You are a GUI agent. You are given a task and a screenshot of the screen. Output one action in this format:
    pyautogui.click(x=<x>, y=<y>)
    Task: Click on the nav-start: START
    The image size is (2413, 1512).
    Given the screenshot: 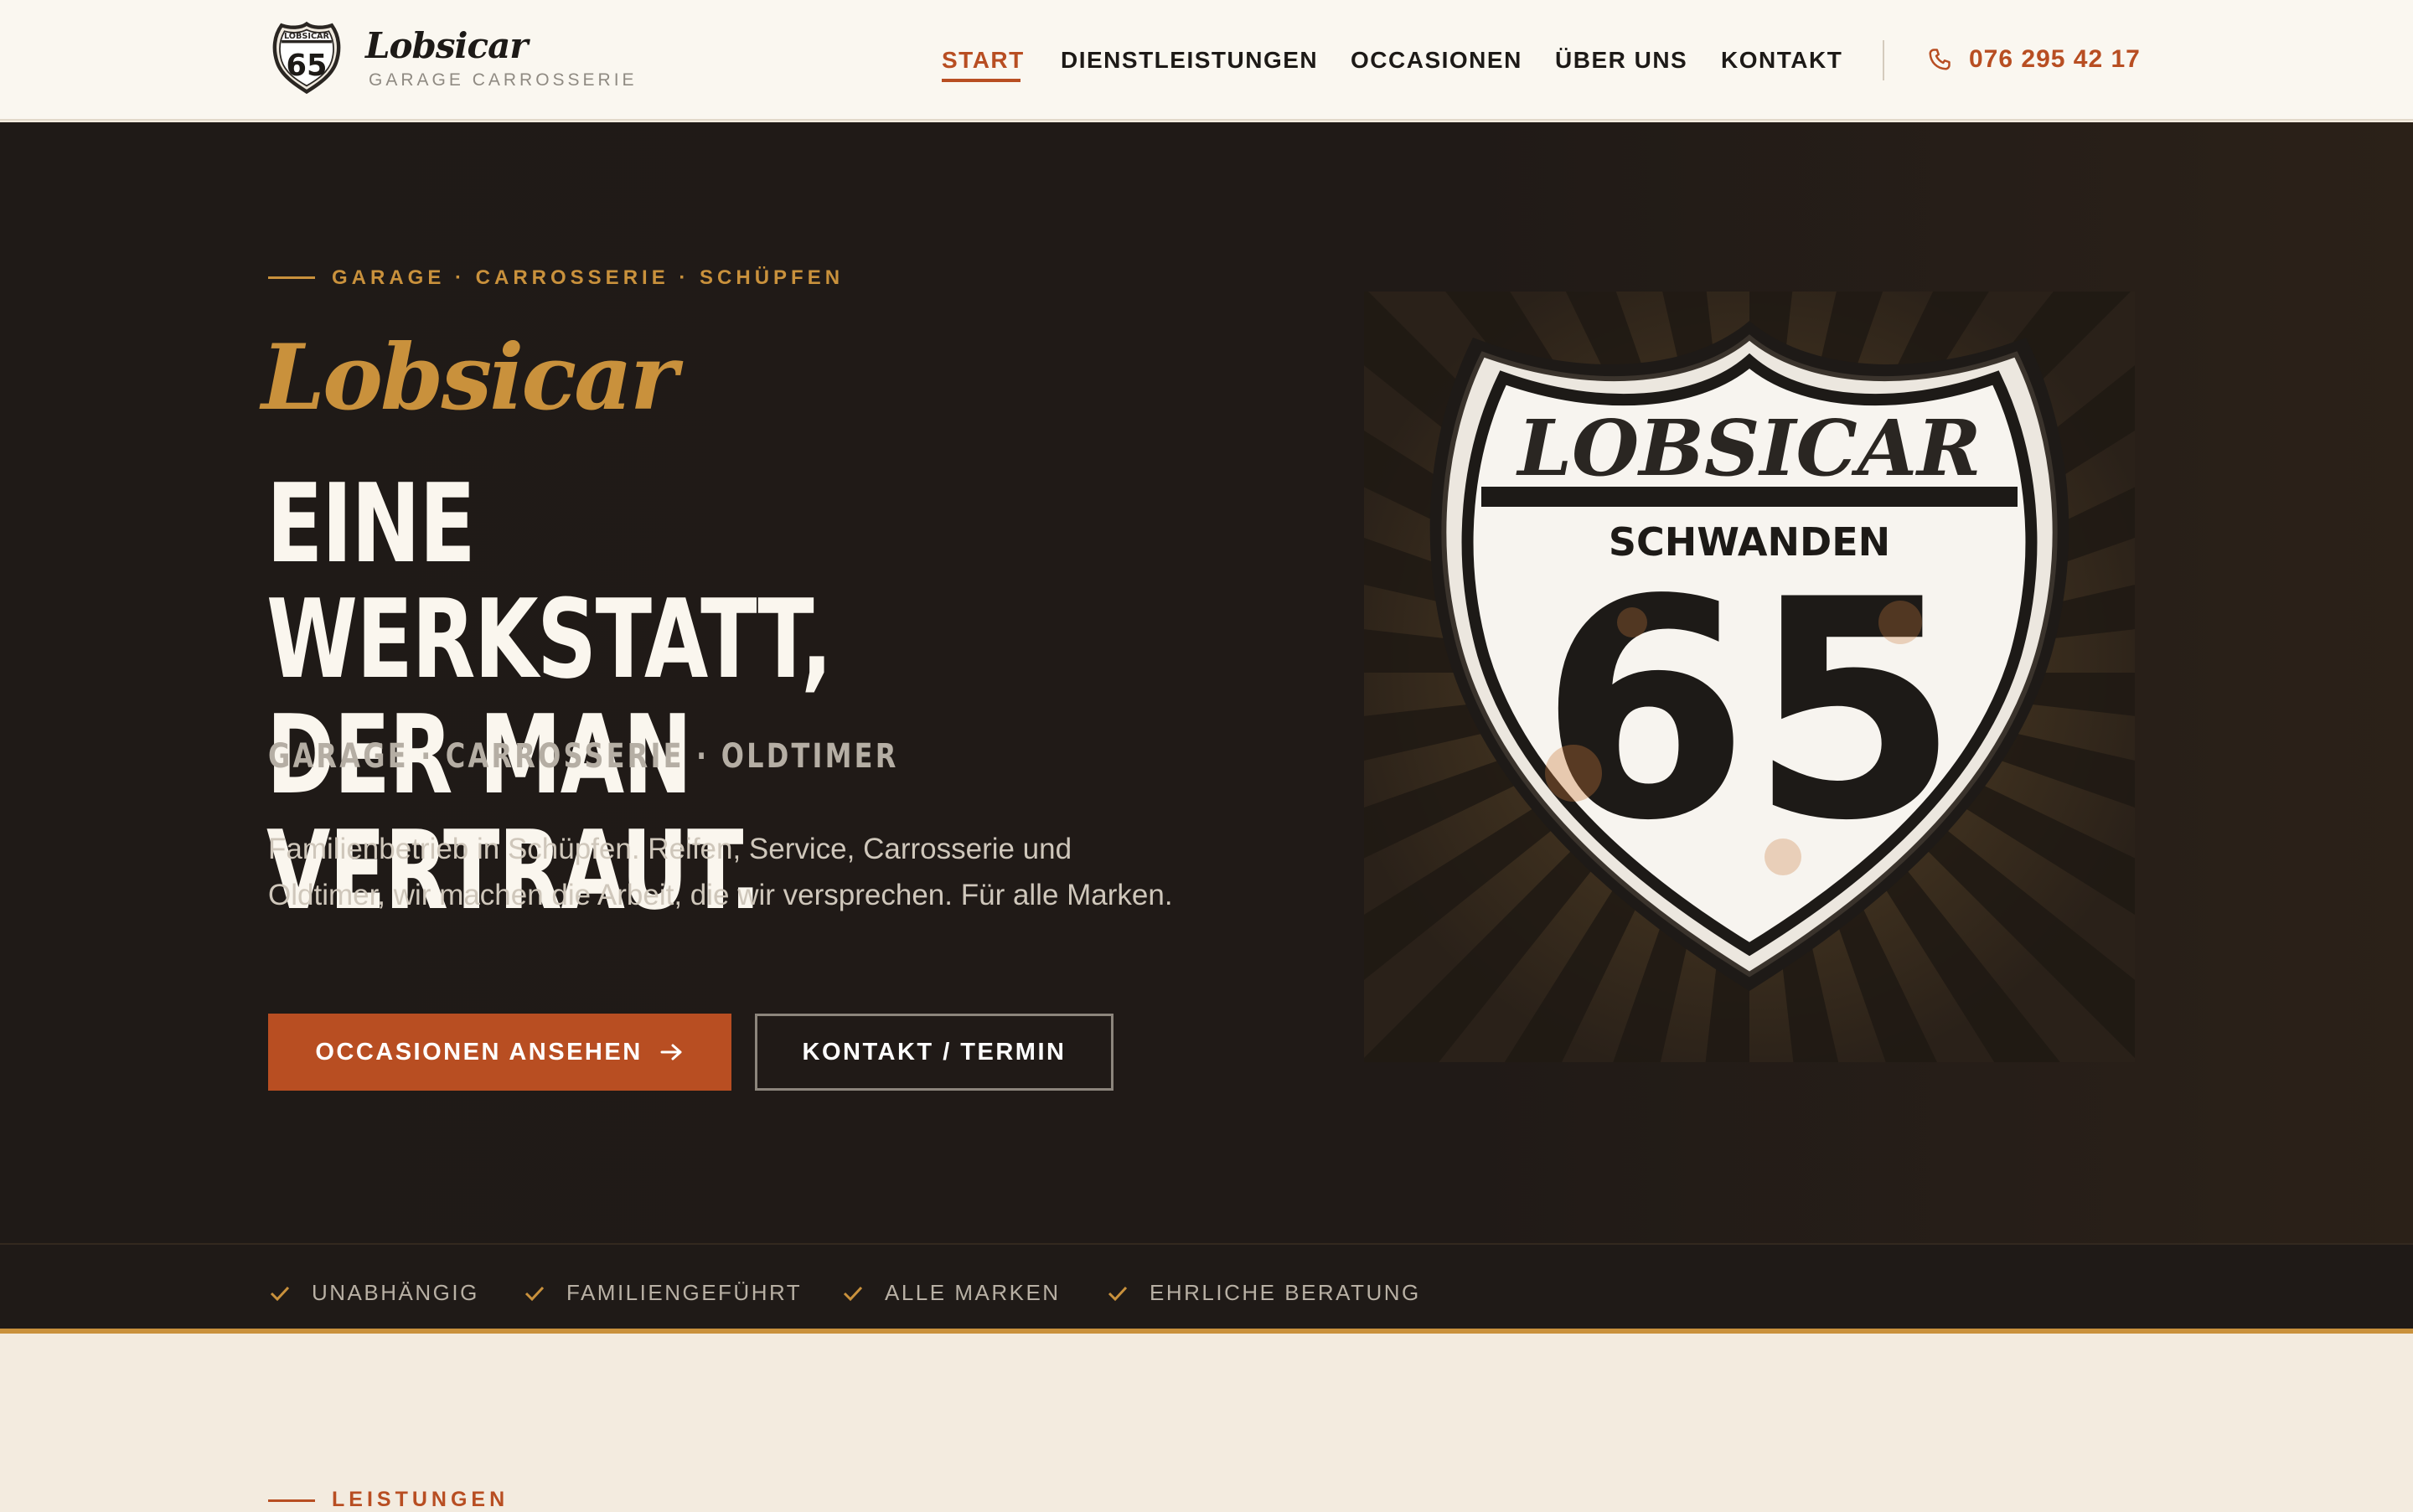 What is the action you would take?
    pyautogui.click(x=983, y=60)
    